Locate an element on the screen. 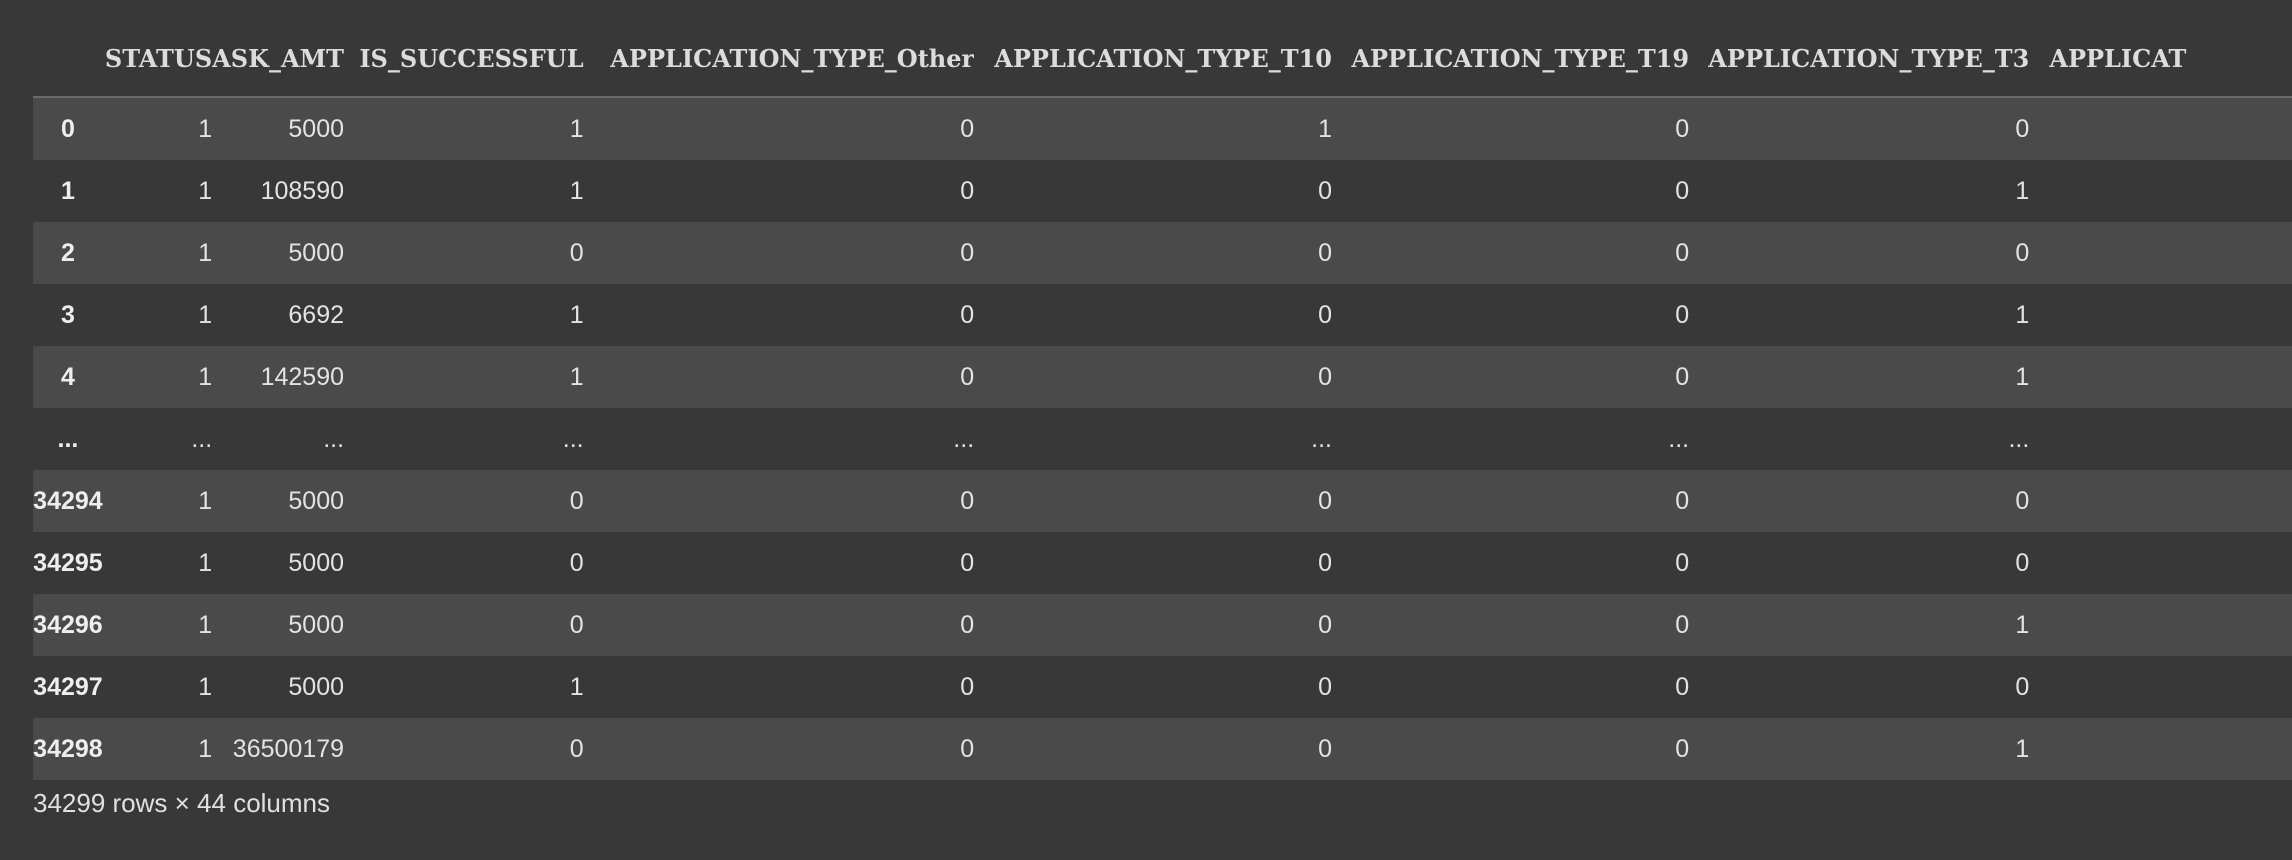  row-index: 4 is located at coordinates (67, 376).